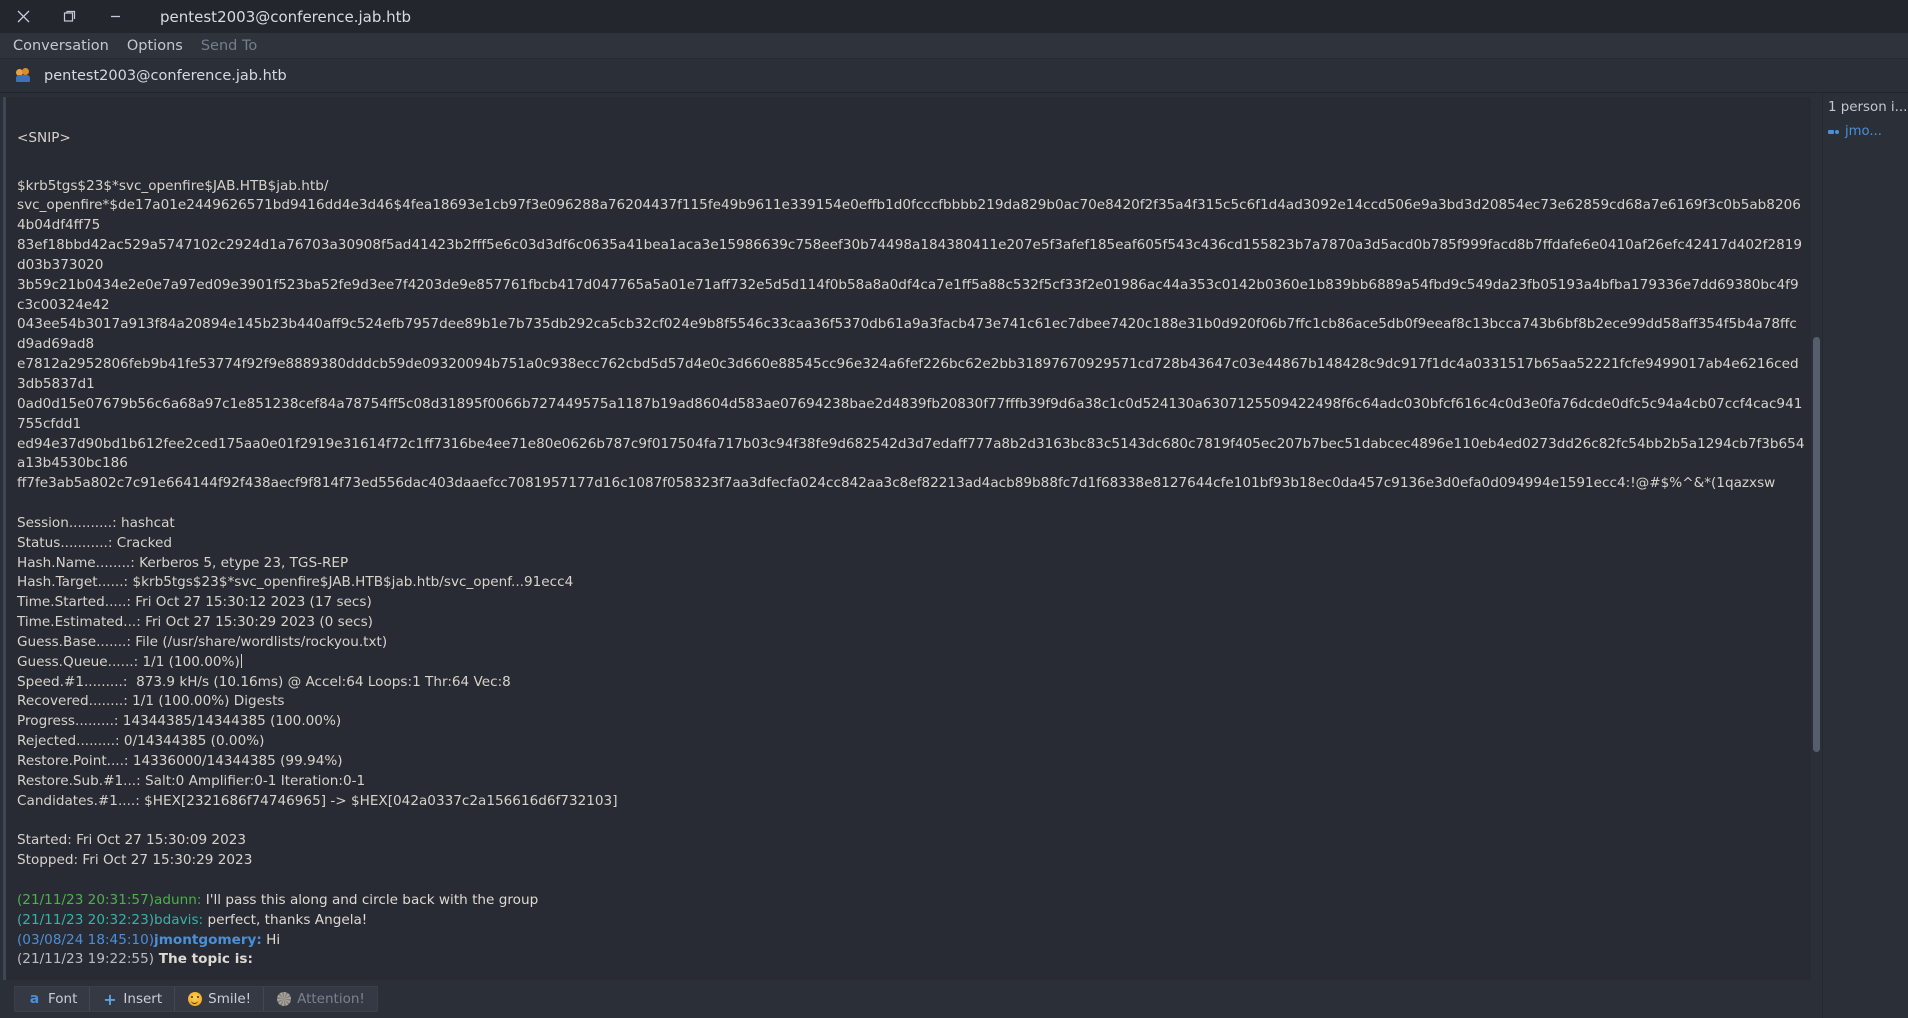 The image size is (1908, 1018). I want to click on chat-scrollbar, so click(1816, 538).